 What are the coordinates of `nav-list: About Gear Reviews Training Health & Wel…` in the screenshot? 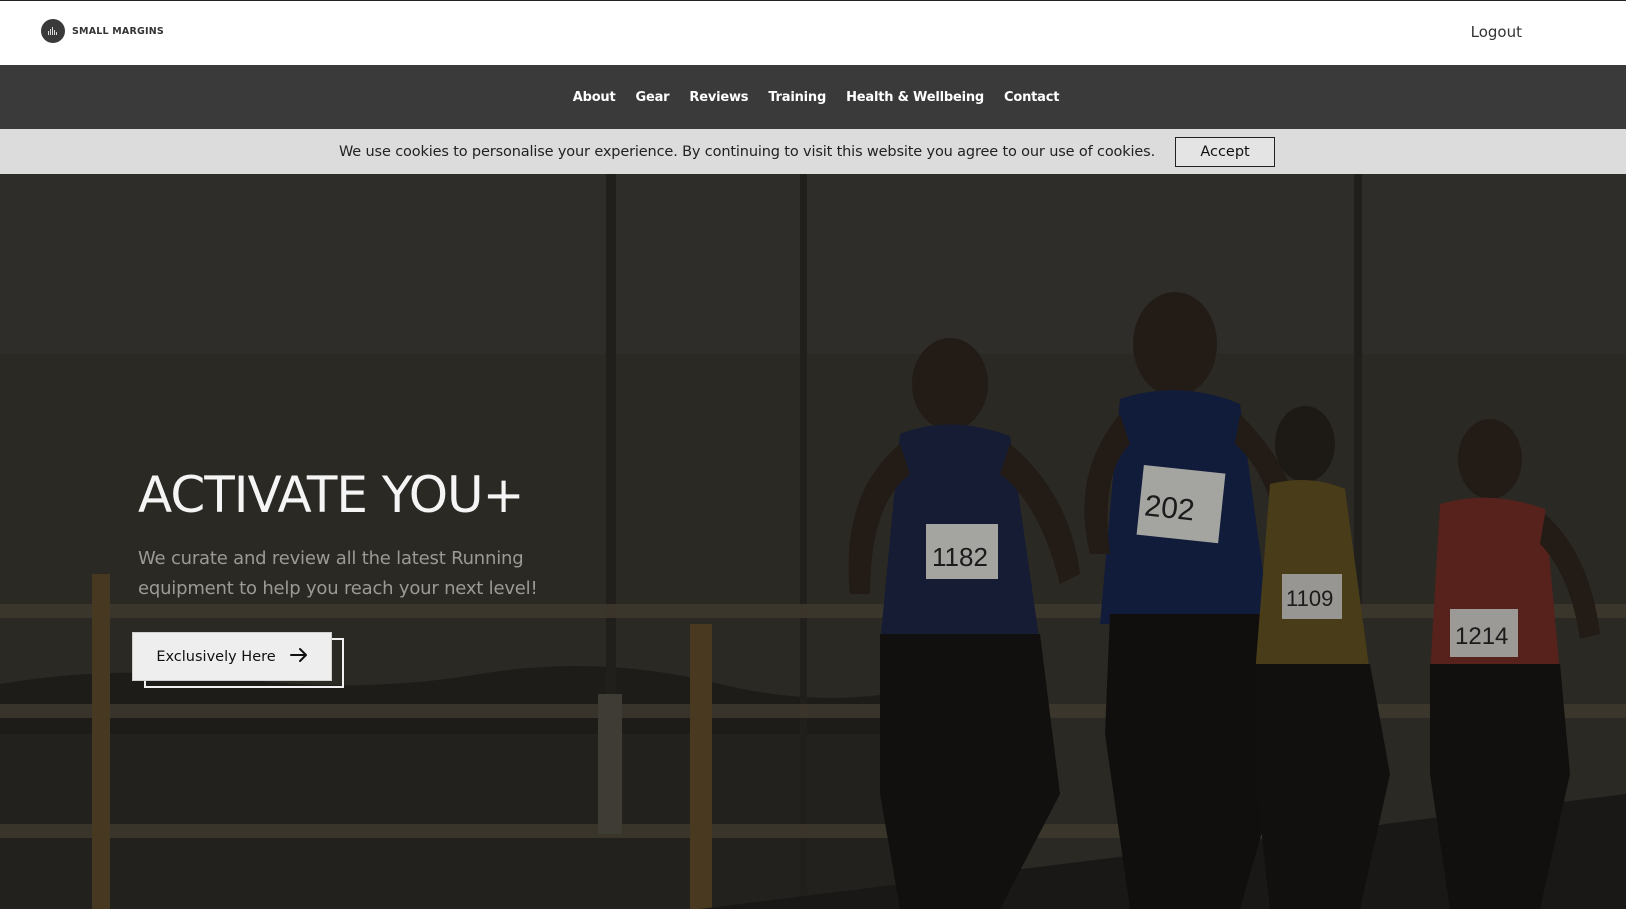 It's located at (816, 97).